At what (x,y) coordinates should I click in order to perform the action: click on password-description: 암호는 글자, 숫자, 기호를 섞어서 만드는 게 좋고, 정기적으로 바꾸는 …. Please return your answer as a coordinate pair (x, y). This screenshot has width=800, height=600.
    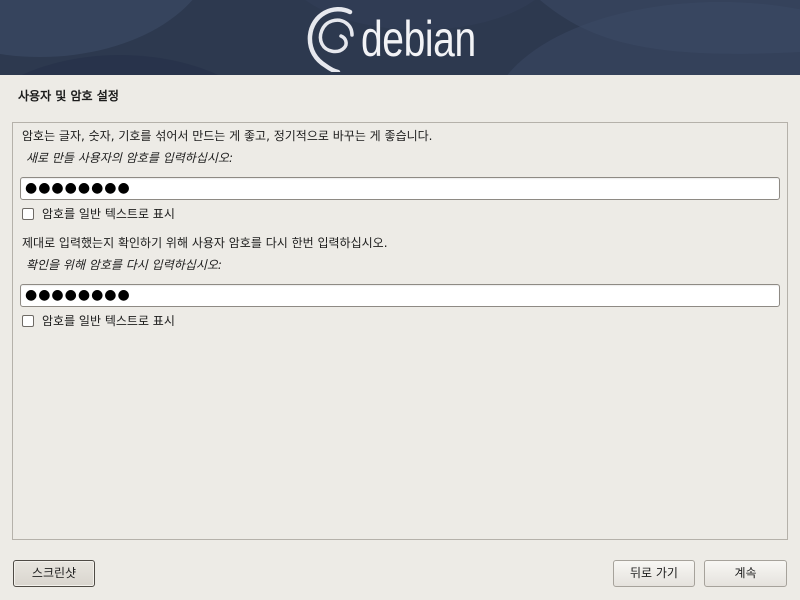
    Looking at the image, I should click on (227, 136).